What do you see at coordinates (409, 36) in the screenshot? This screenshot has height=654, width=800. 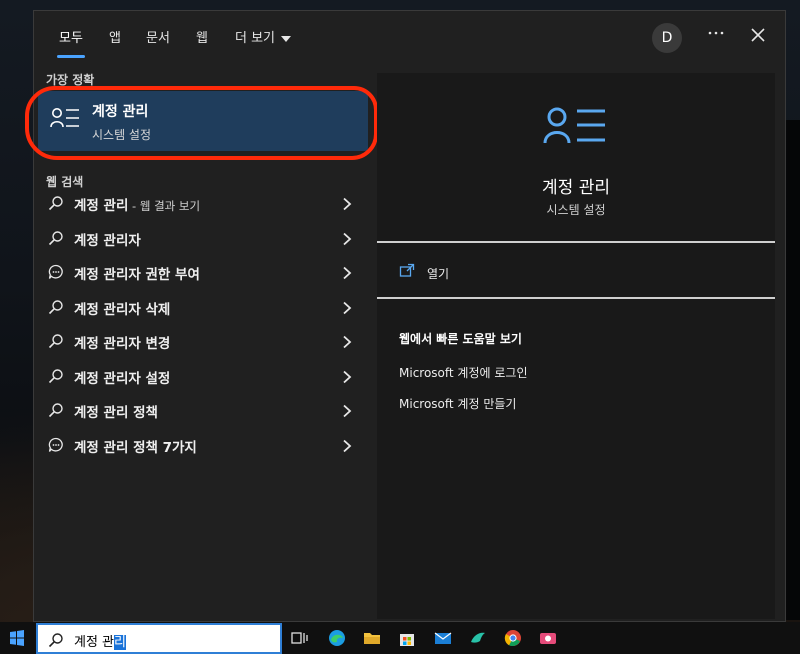 I see `search-tabbar: 모두 앱 문서 웹 더 보기 D` at bounding box center [409, 36].